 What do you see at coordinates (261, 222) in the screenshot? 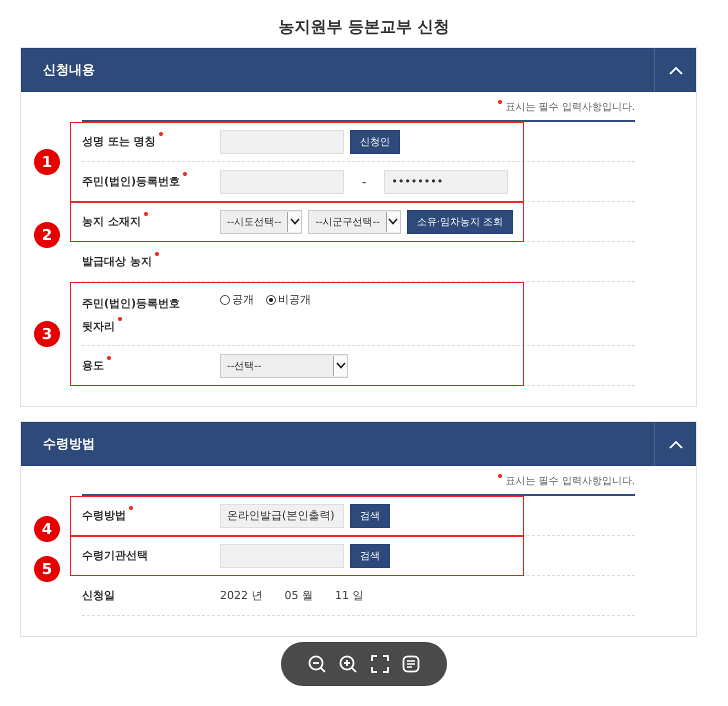
I see `select-field: --시도선택--` at bounding box center [261, 222].